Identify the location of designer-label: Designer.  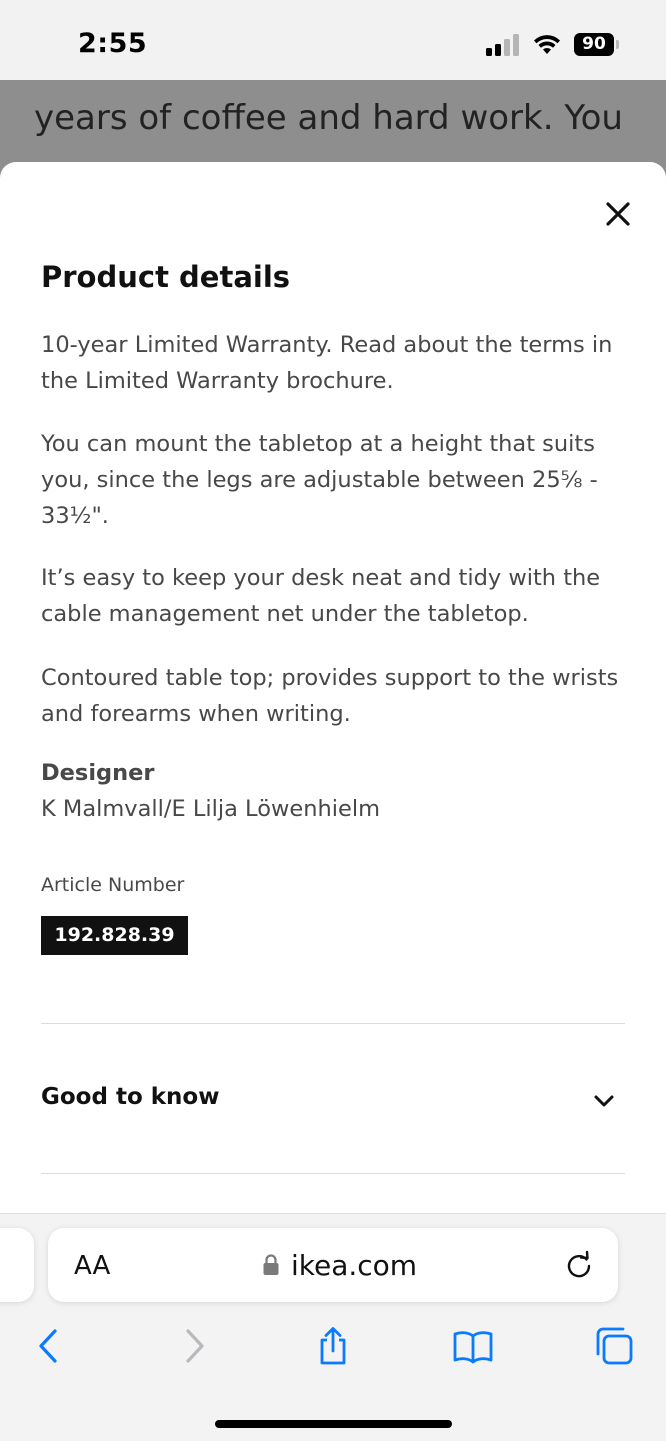
(98, 773).